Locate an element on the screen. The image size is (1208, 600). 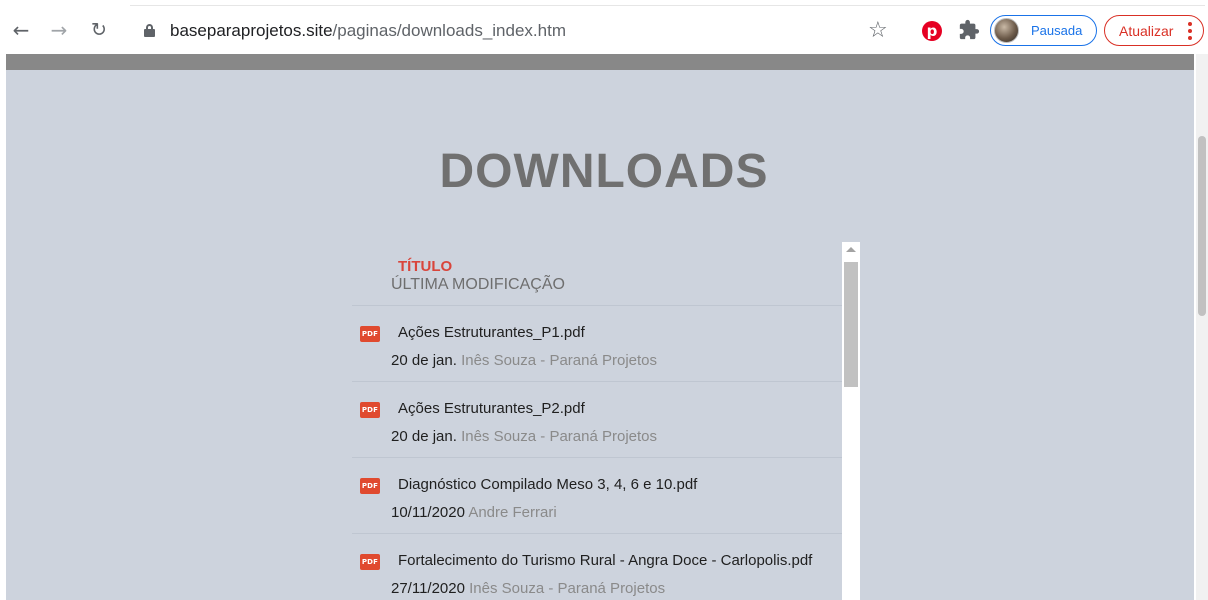
more-vert-icon is located at coordinates (1190, 31).